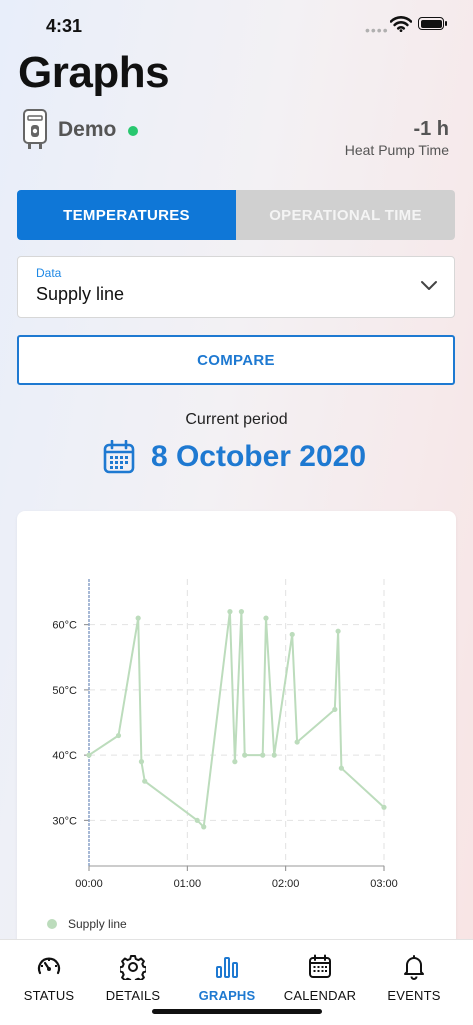 The image size is (473, 1025). What do you see at coordinates (397, 138) in the screenshot?
I see `heat-pump-time: -1 h Heat Pump Time` at bounding box center [397, 138].